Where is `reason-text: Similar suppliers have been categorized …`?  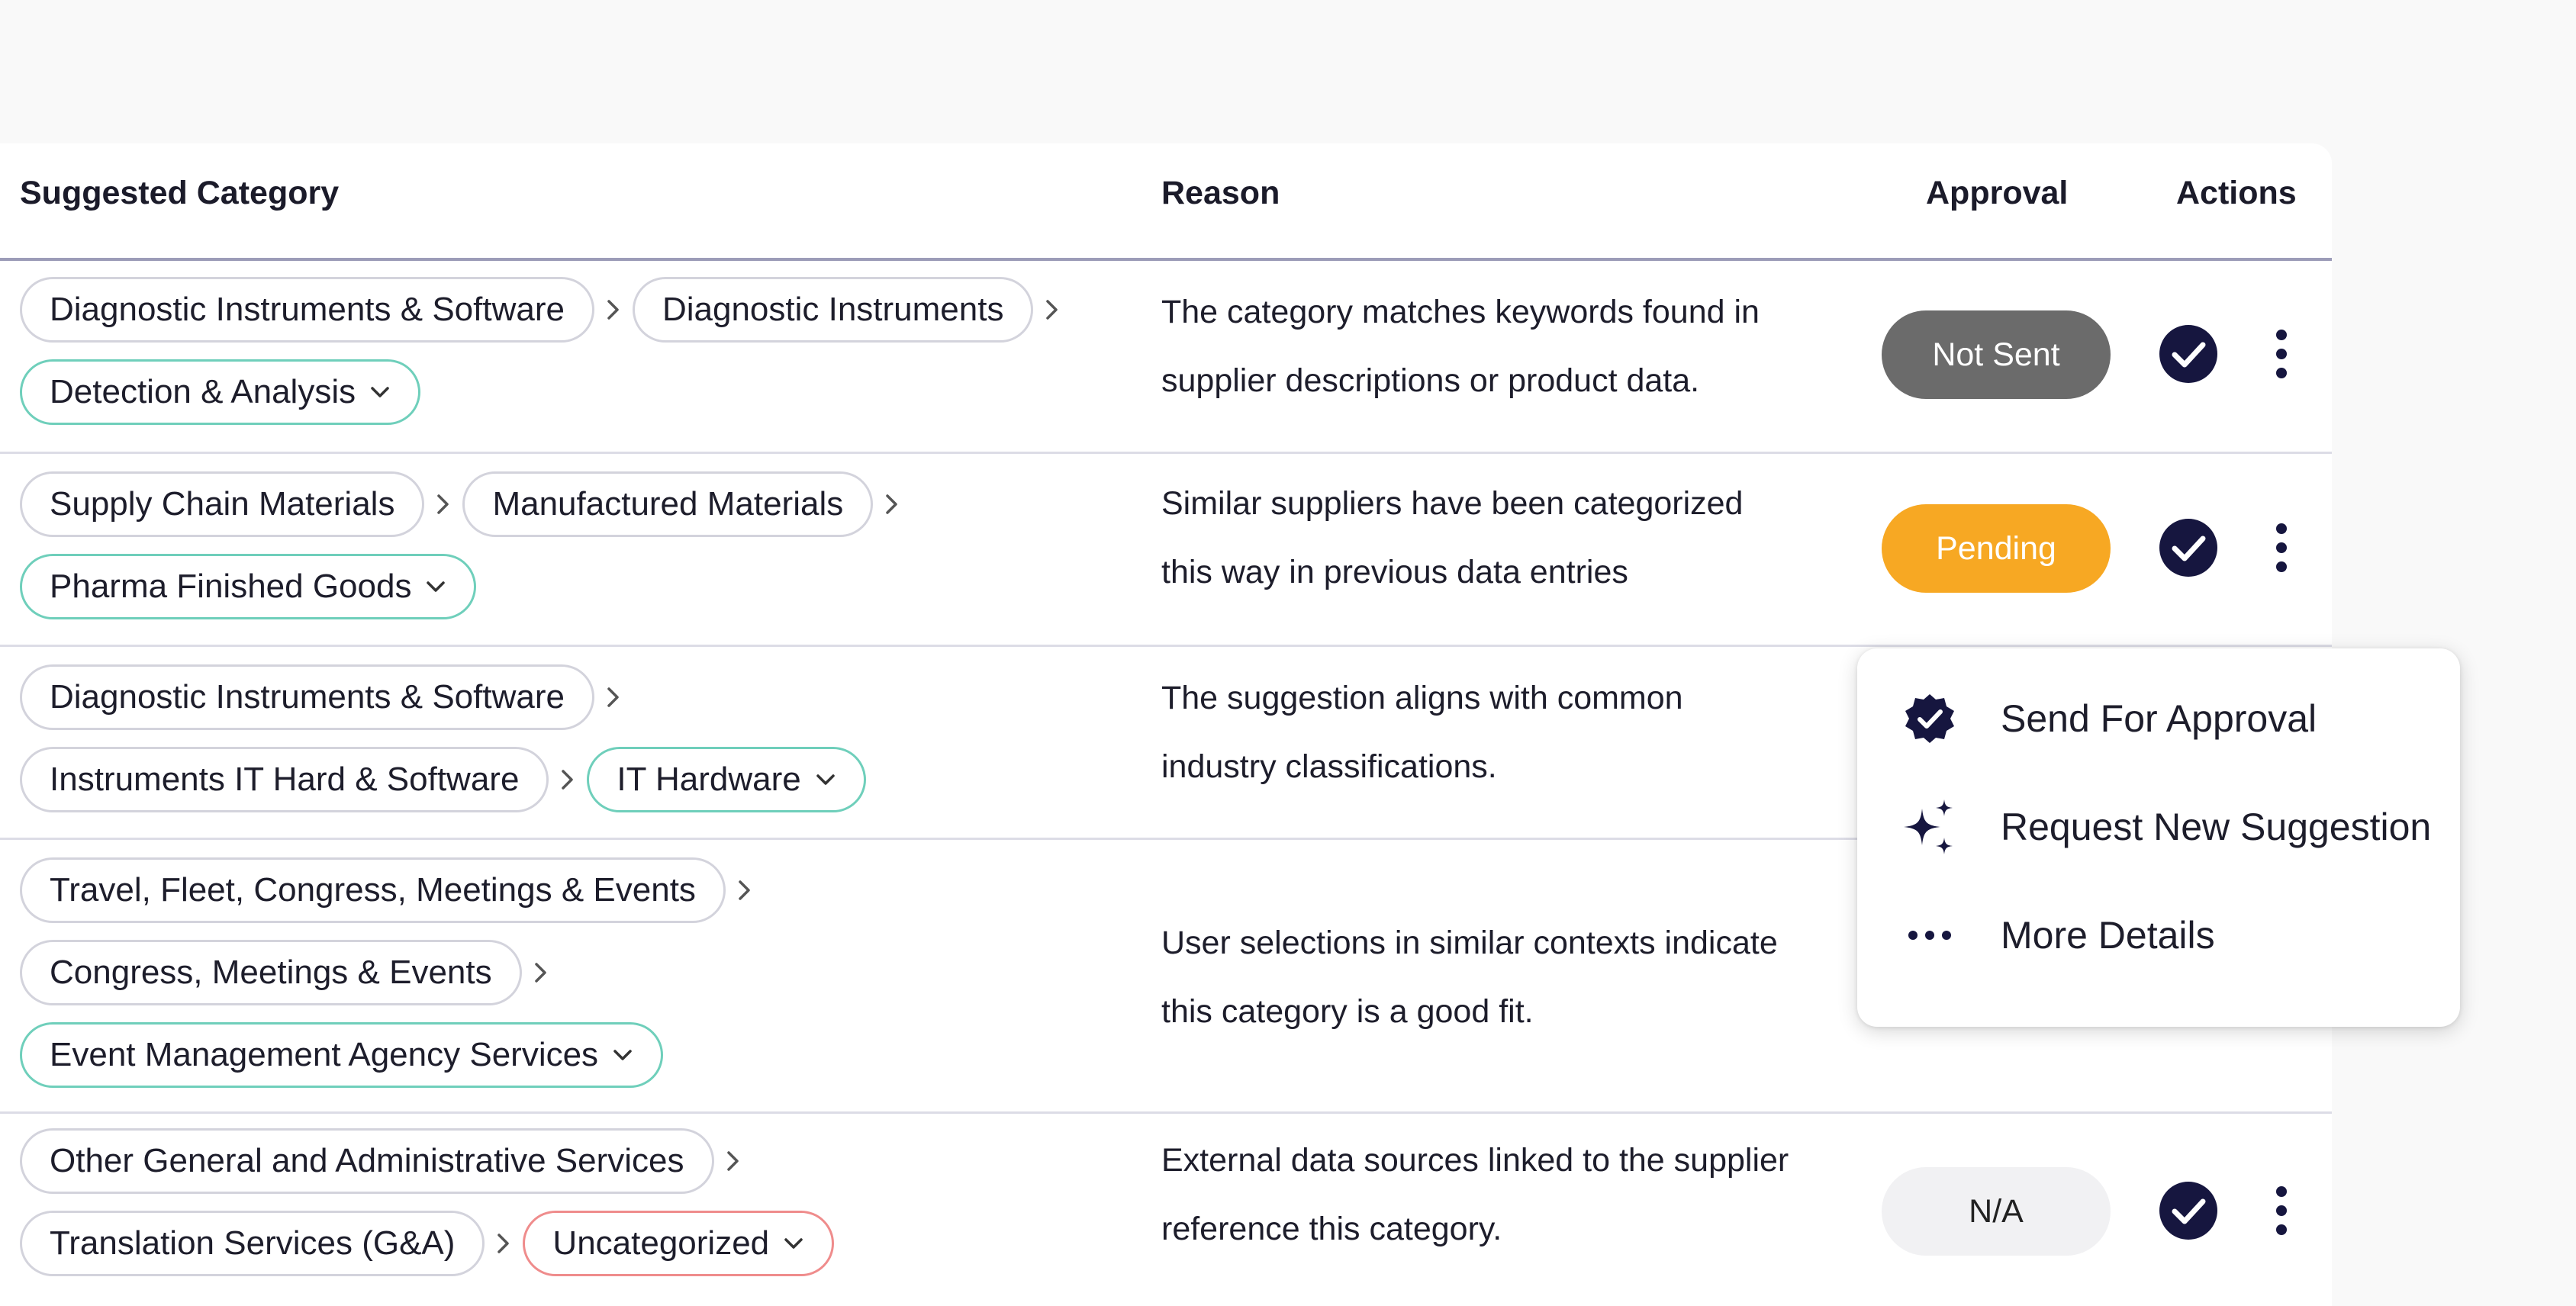 reason-text: Similar suppliers have been categorized … is located at coordinates (1520, 537).